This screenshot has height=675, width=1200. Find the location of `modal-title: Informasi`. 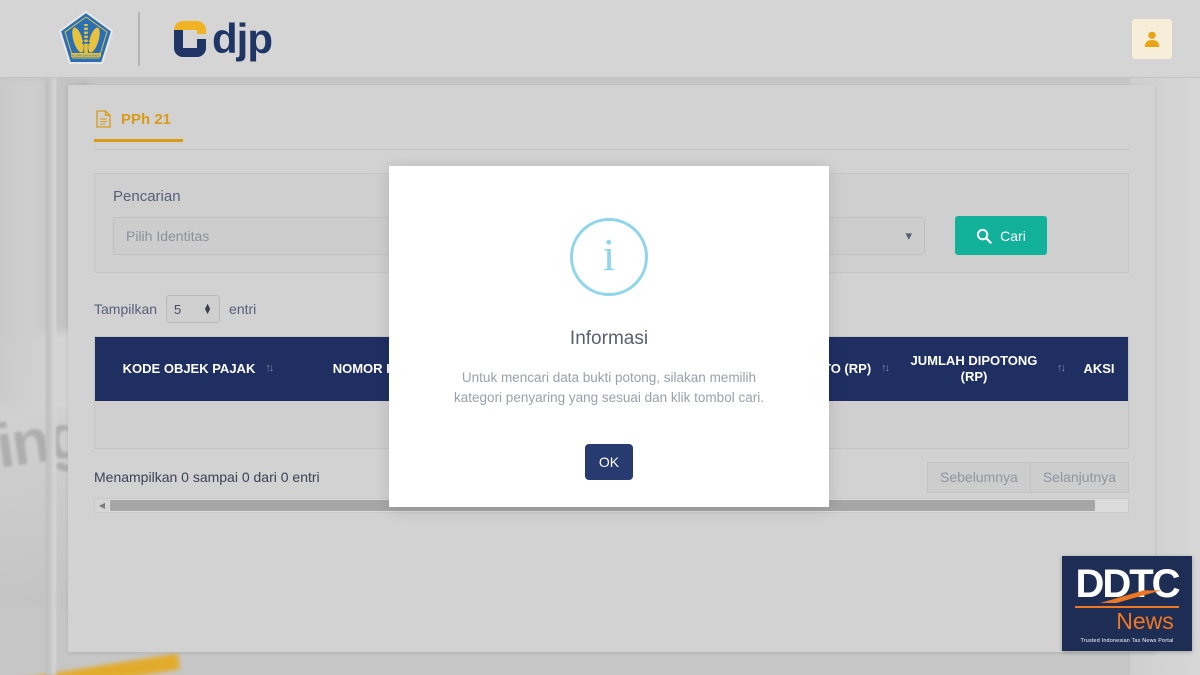

modal-title: Informasi is located at coordinates (609, 338).